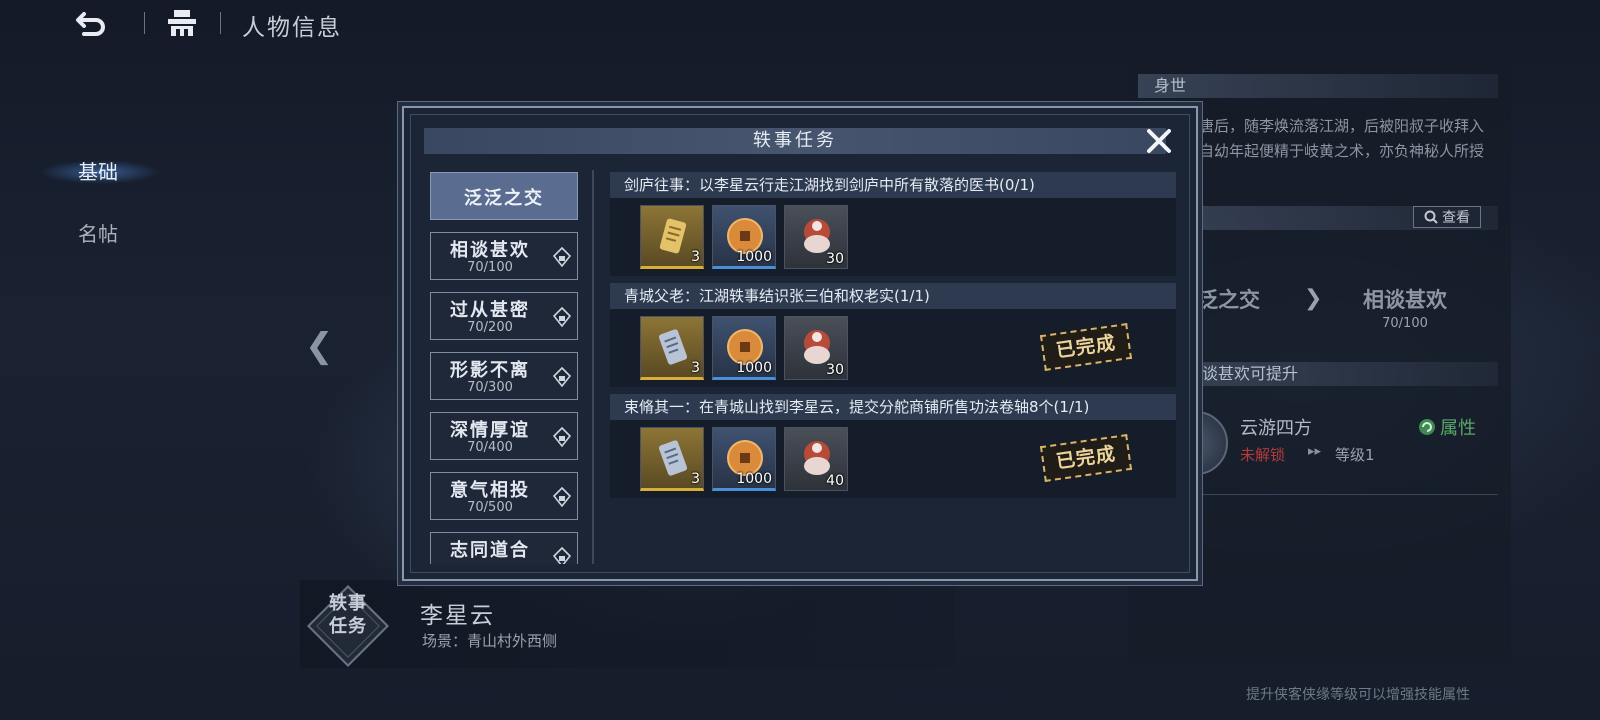  I want to click on tab-label: 泛泛之交, so click(504, 198).